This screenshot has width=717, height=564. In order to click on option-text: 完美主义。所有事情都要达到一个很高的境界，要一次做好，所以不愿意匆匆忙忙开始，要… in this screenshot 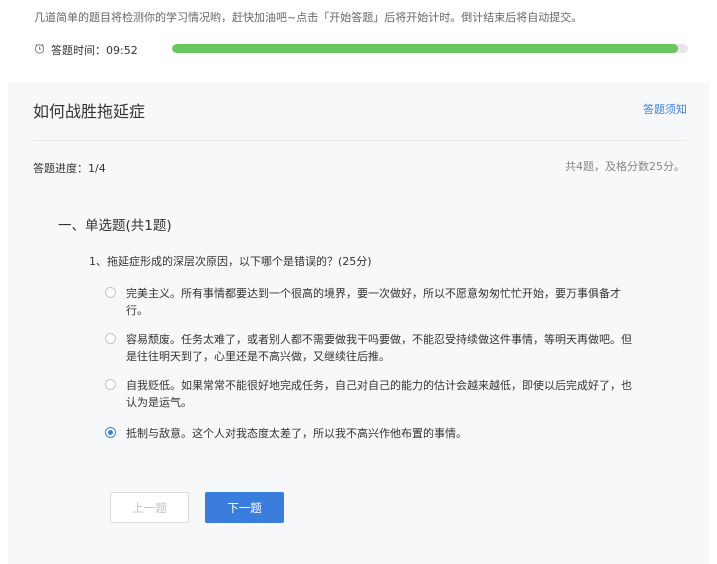, I will do `click(373, 302)`.